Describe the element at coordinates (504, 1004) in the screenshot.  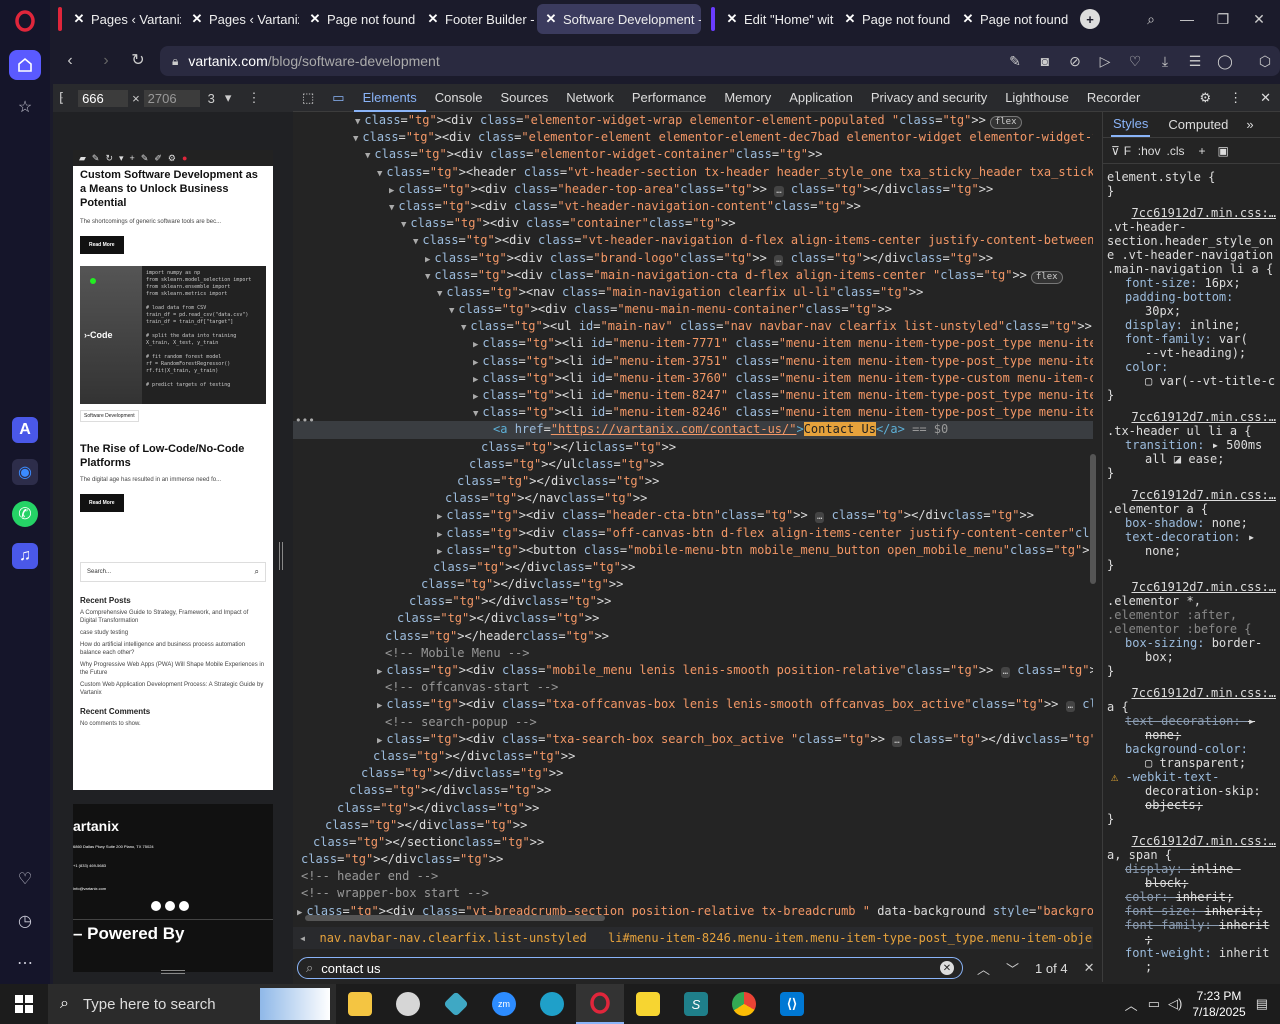
I see `zoom-app-icon: zm` at that location.